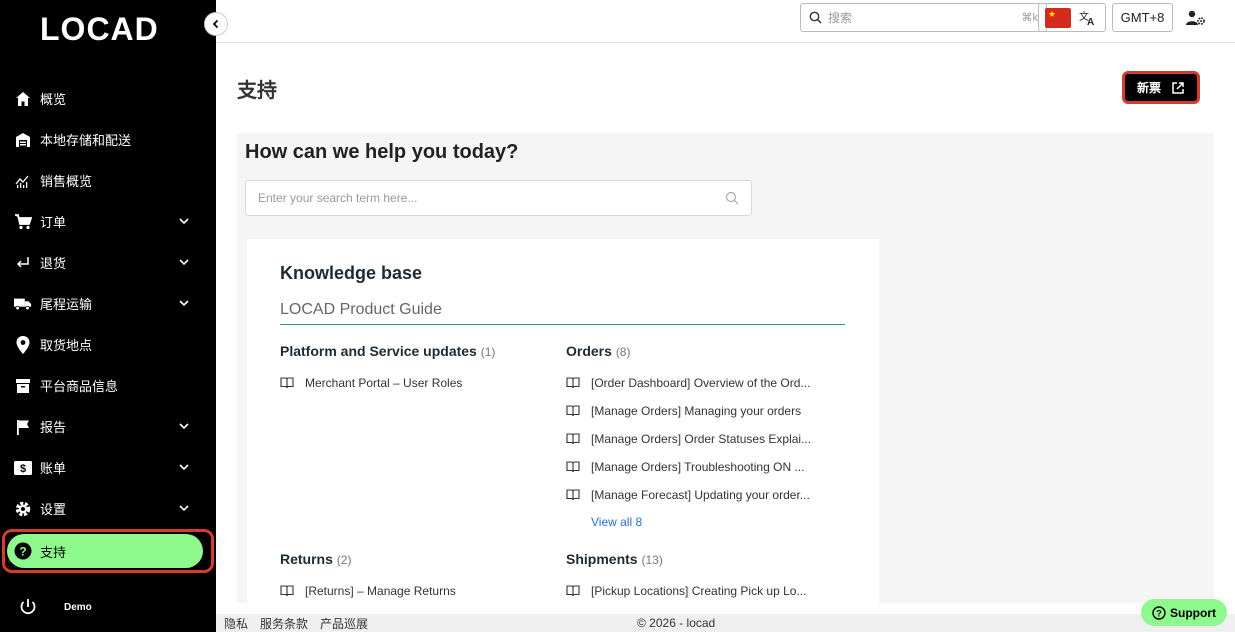 The image size is (1235, 632). What do you see at coordinates (108, 180) in the screenshot?
I see `sidebar-item-sales-overview: 销售概览` at bounding box center [108, 180].